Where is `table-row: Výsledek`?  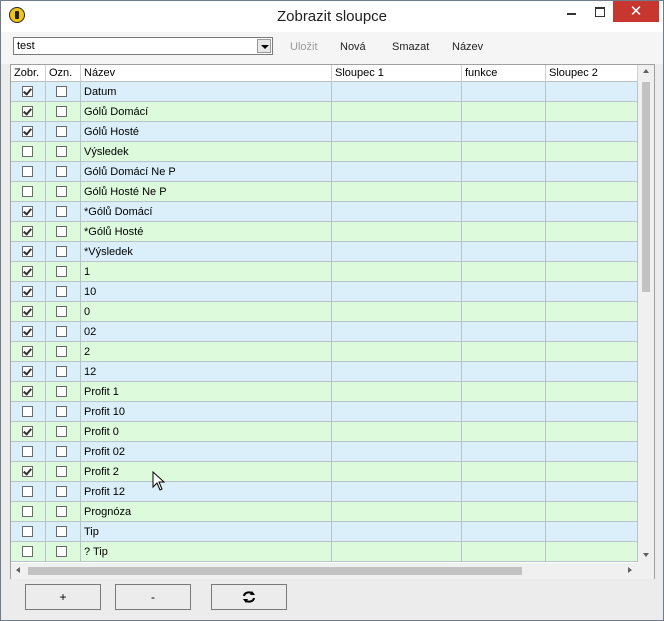 table-row: Výsledek is located at coordinates (324, 152).